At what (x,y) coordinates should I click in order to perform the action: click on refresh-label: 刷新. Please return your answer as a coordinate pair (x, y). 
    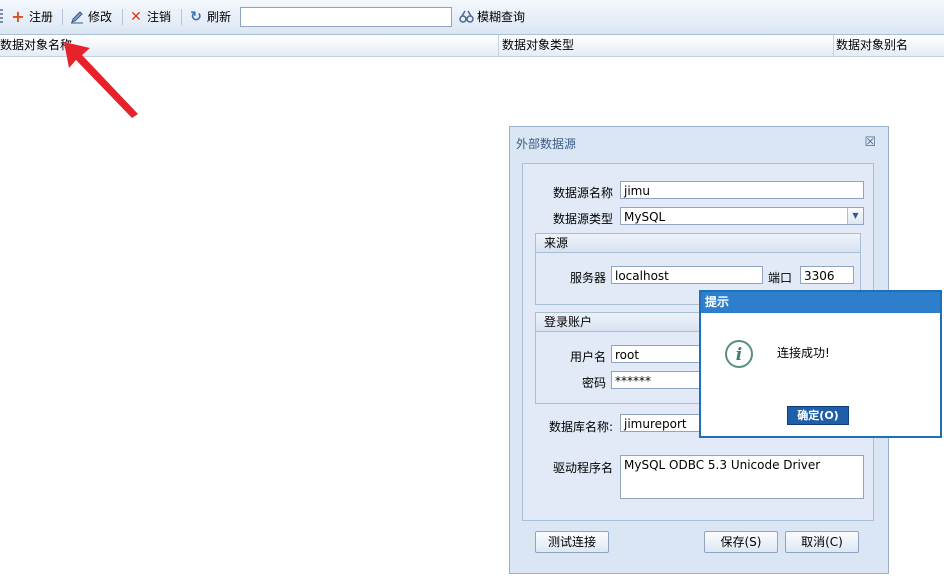
    Looking at the image, I should click on (219, 17).